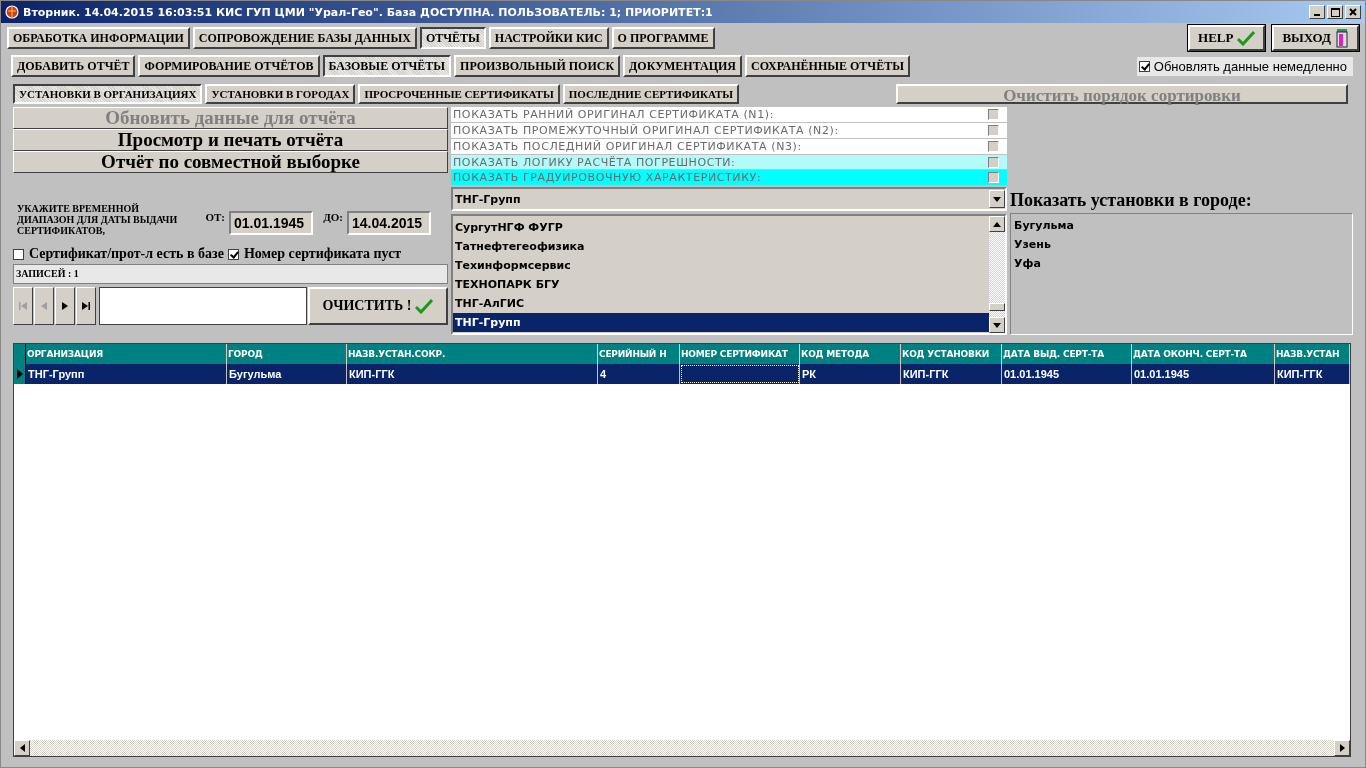 The width and height of the screenshot is (1366, 768). Describe the element at coordinates (721, 266) in the screenshot. I see `organization-item: Техинформсервис` at that location.